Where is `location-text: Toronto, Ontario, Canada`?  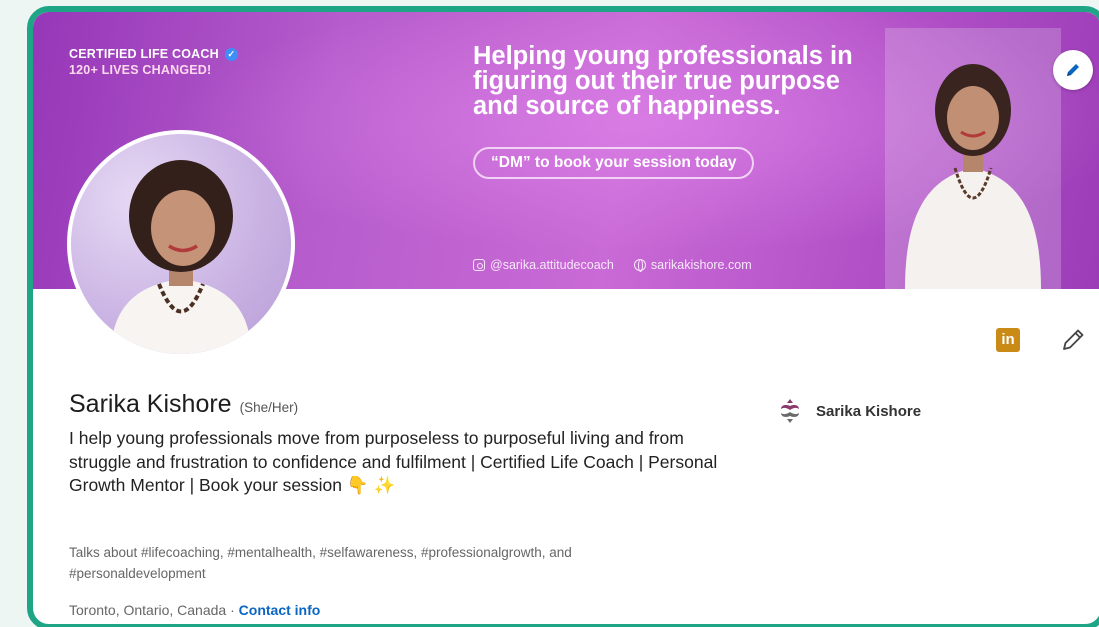 location-text: Toronto, Ontario, Canada is located at coordinates (148, 610).